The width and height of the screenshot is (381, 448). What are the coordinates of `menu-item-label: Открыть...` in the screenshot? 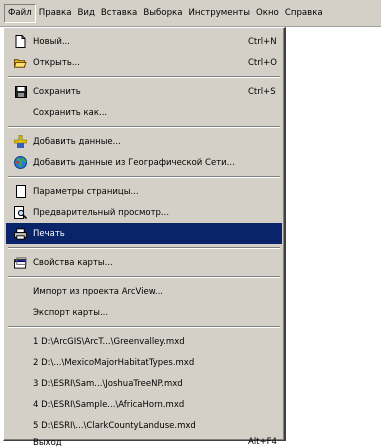 It's located at (56, 62).